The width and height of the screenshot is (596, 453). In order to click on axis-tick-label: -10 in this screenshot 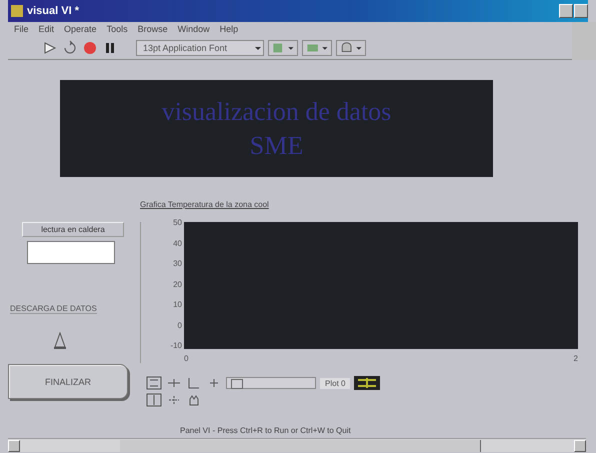, I will do `click(176, 345)`.